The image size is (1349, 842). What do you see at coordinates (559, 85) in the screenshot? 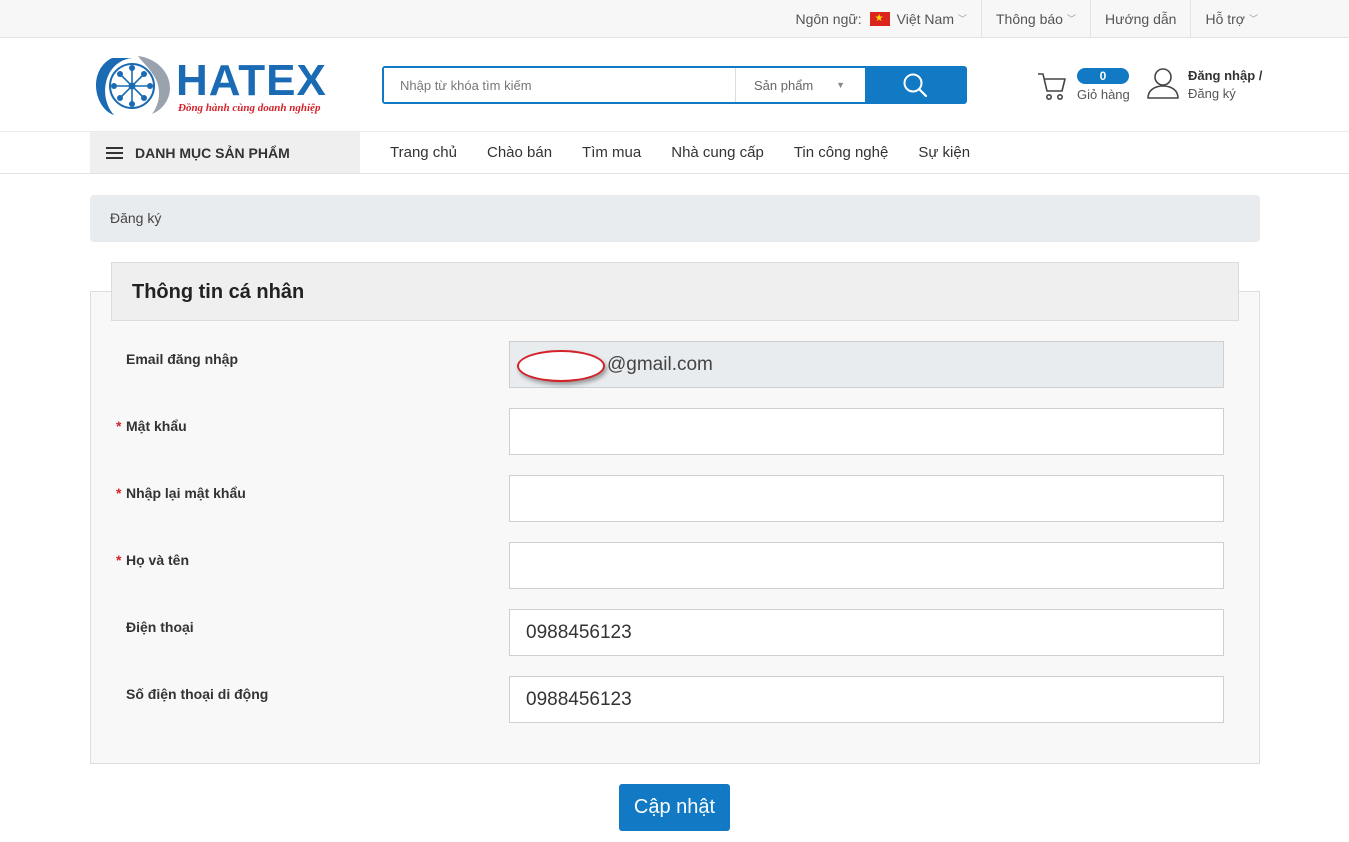
I see `search-input` at bounding box center [559, 85].